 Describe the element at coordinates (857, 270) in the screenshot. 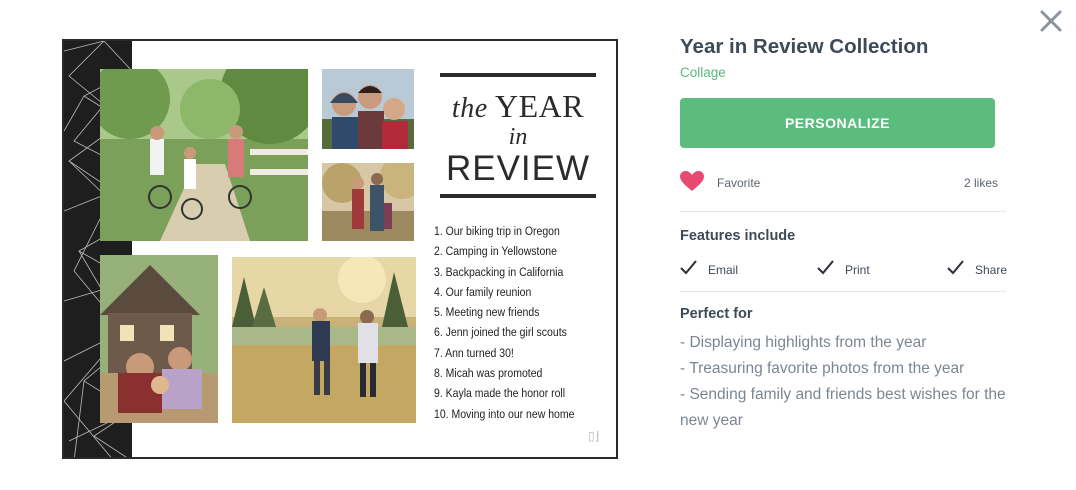

I see `feature-label: Print` at that location.